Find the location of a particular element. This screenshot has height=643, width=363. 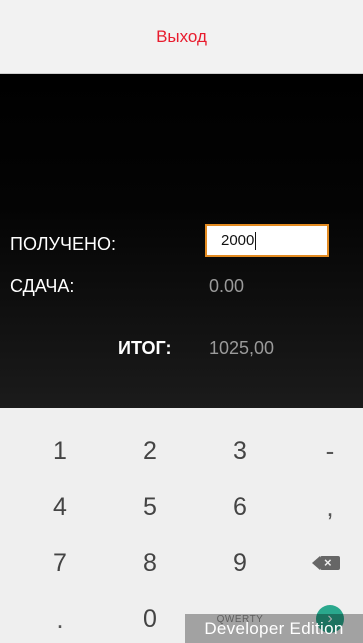

key-3: 3 is located at coordinates (240, 451).